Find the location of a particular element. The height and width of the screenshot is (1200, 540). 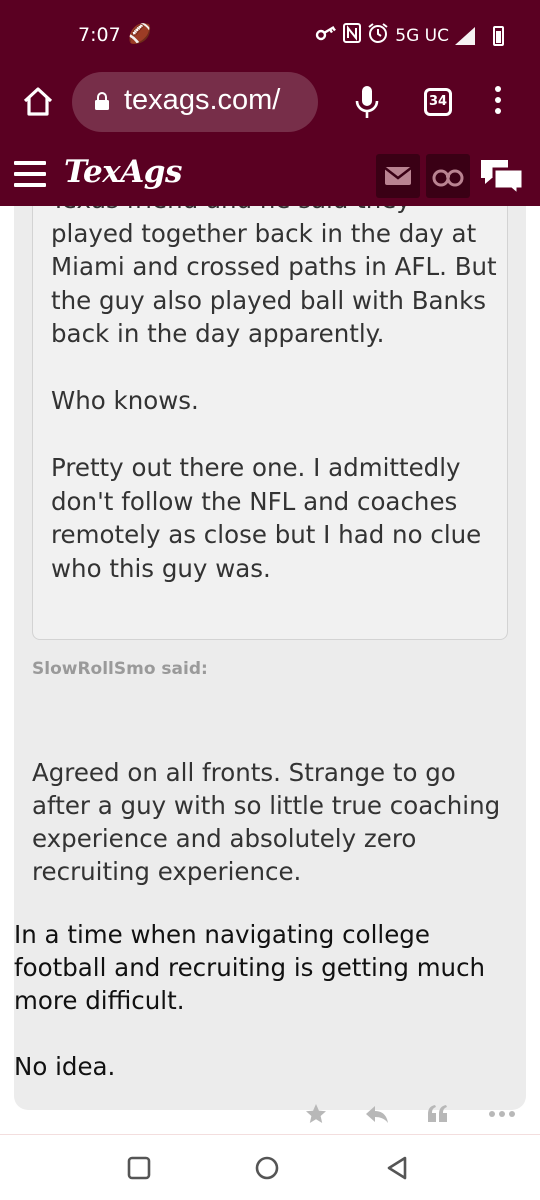

inner-quote-partial-line: Texas friend and he said they is located at coordinates (275, 211).